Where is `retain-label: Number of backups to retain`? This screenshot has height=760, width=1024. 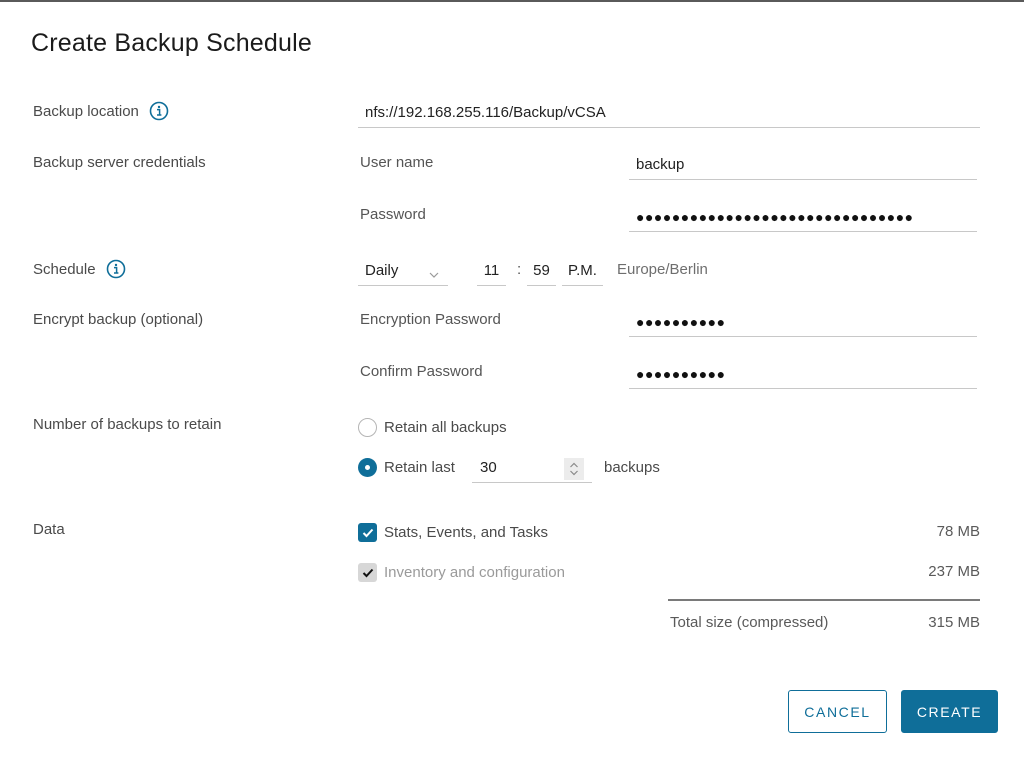 retain-label: Number of backups to retain is located at coordinates (127, 424).